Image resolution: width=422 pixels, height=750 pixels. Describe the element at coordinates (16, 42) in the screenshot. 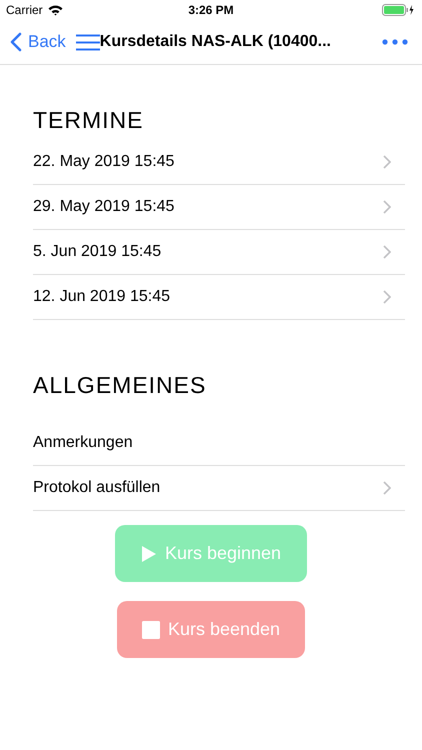

I see `back-chevron-icon` at that location.